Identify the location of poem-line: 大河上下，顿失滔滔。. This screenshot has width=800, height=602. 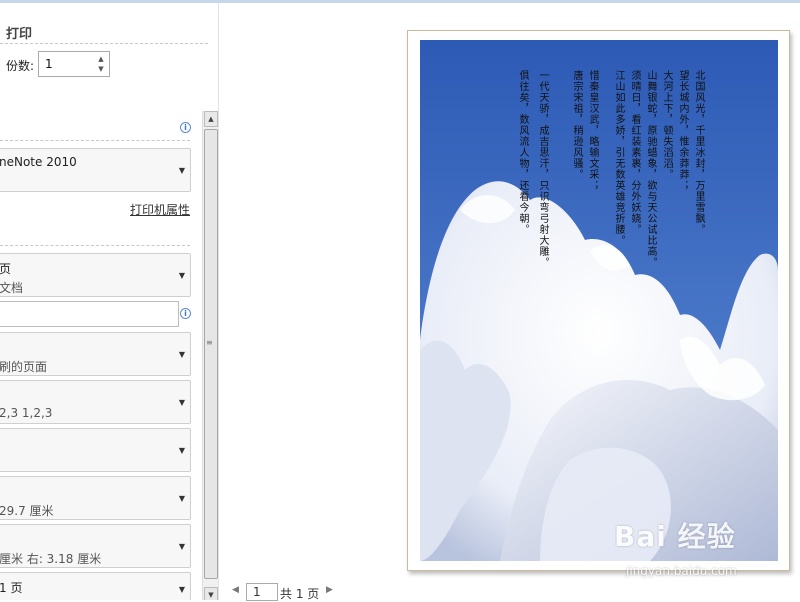
(666, 125).